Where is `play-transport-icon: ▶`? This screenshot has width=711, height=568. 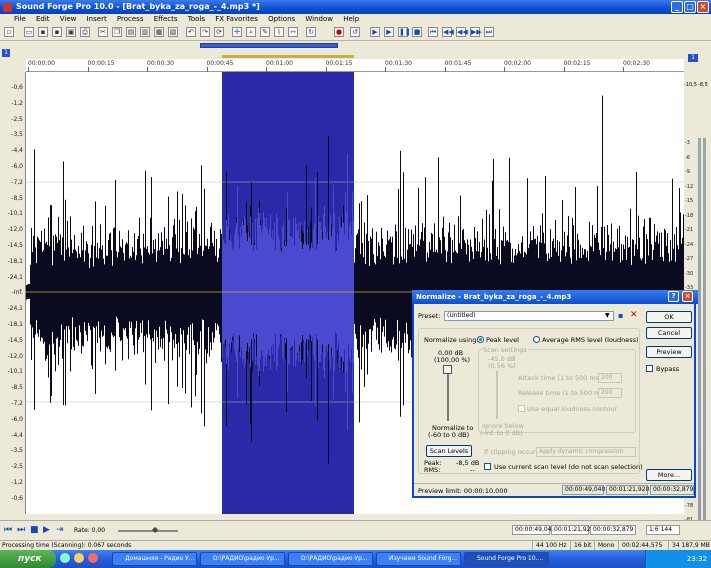
play-transport-icon: ▶ is located at coordinates (46, 530).